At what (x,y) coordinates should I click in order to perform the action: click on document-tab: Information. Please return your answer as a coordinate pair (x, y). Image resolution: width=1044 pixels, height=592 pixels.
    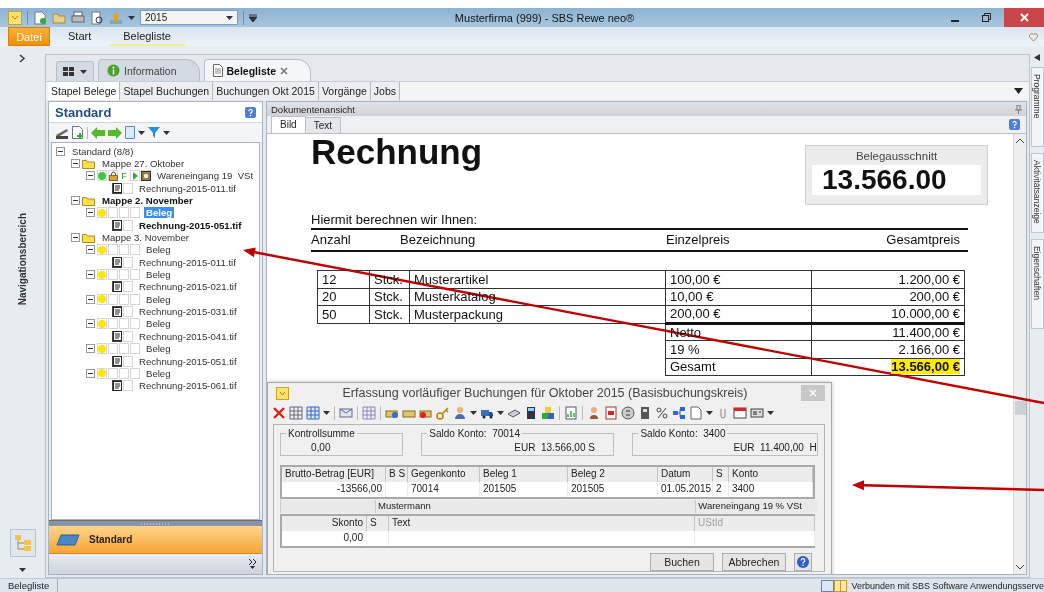
    Looking at the image, I should click on (149, 70).